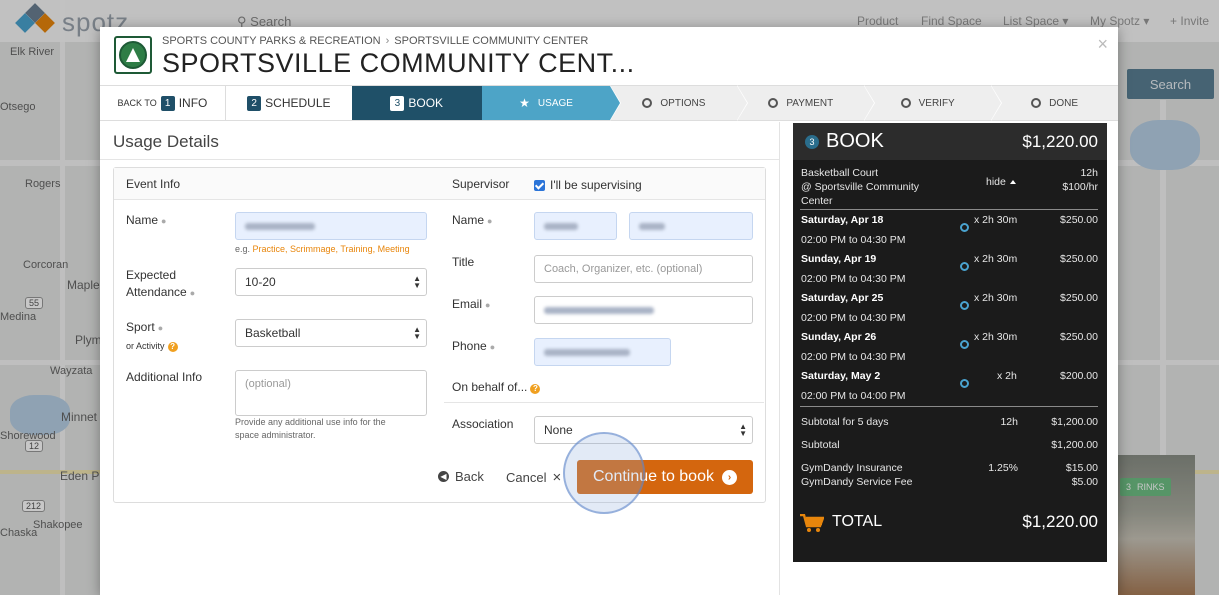 The width and height of the screenshot is (1219, 595). What do you see at coordinates (779, 358) in the screenshot?
I see `column-divider` at bounding box center [779, 358].